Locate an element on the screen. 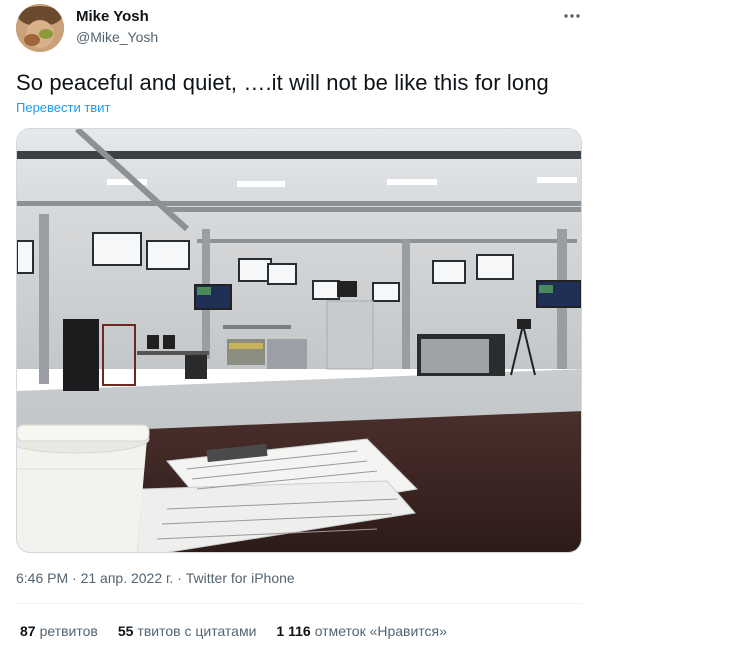 This screenshot has width=741, height=646. translate-tweet-link: Перевести твит is located at coordinates (63, 107).